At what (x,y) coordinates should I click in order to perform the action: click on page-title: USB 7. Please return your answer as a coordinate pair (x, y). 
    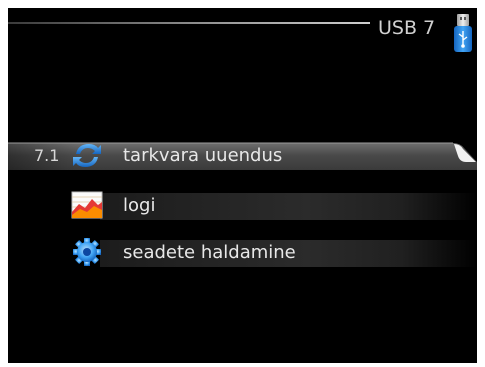
    Looking at the image, I should click on (407, 28).